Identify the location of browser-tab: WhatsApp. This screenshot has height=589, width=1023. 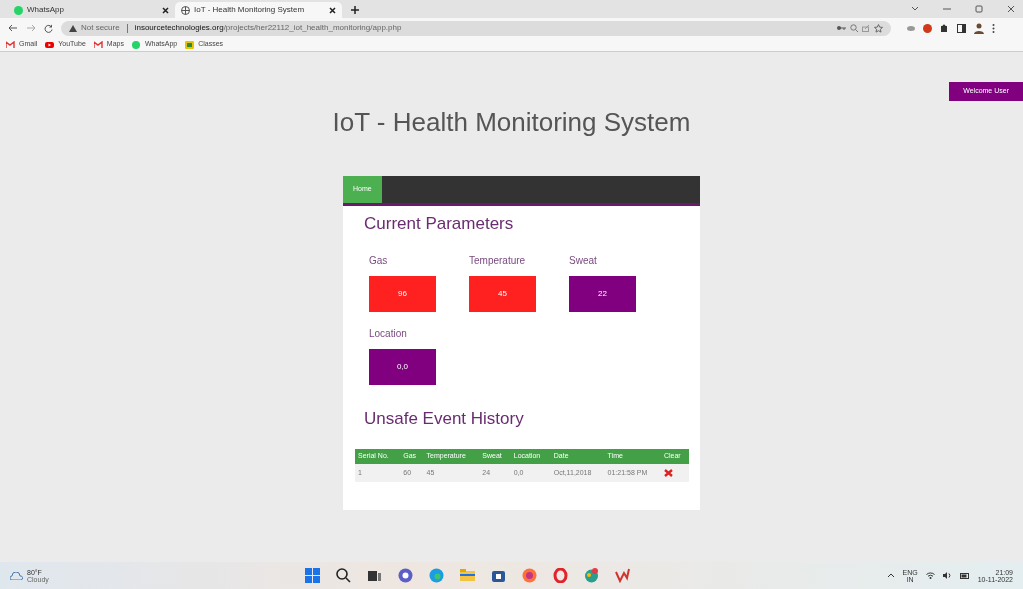
(91, 10).